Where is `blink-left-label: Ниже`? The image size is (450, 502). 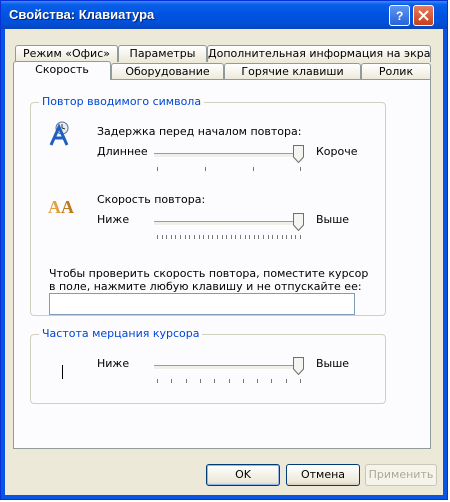
blink-left-label: Ниже is located at coordinates (113, 363).